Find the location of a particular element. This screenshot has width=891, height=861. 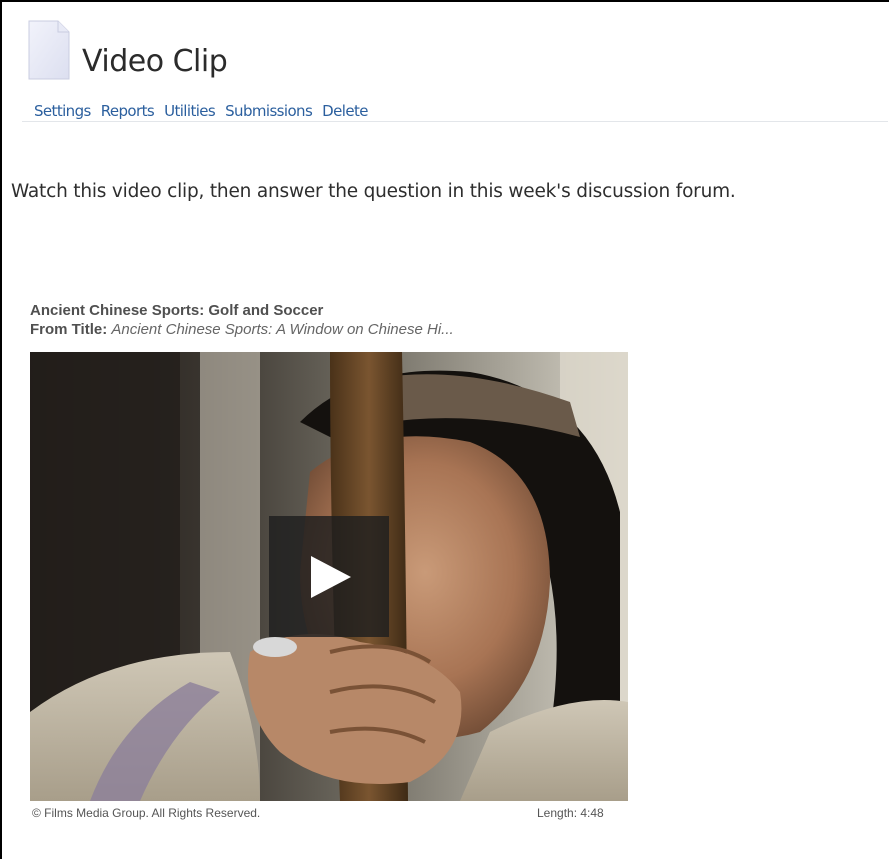

tab-settings: Settings is located at coordinates (59, 110).